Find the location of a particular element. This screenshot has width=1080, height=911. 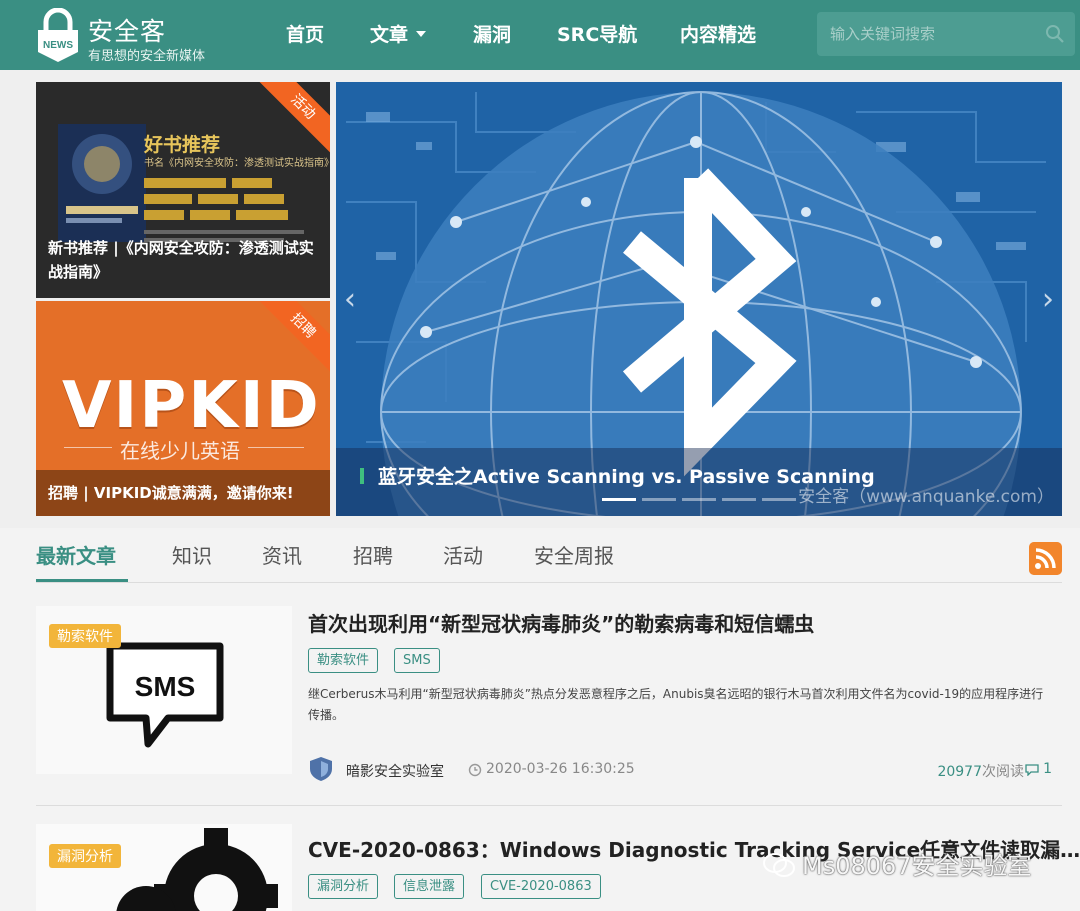

article-thumbnail: 漏洞分析 is located at coordinates (164, 867).